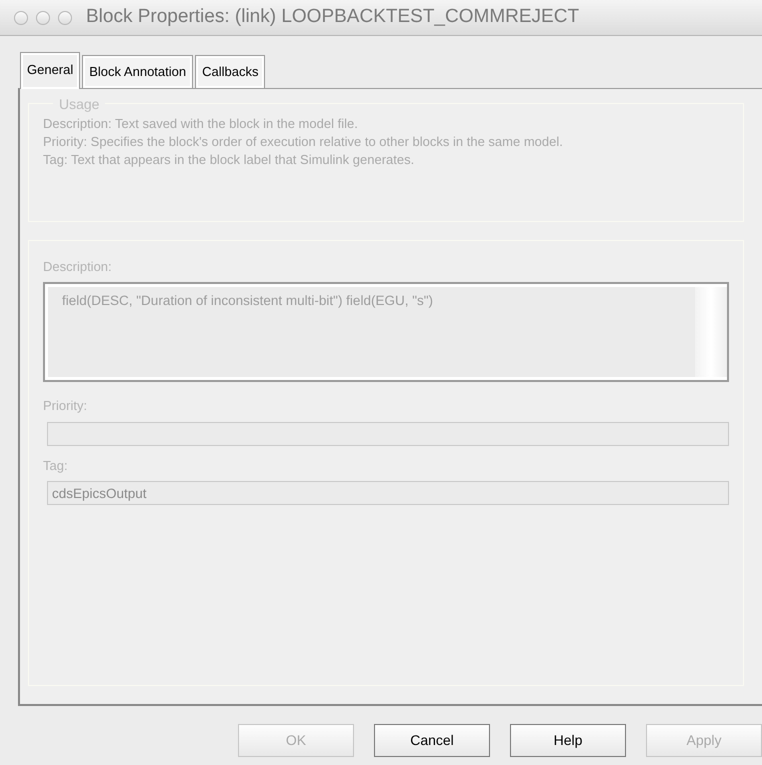 The width and height of the screenshot is (762, 765). What do you see at coordinates (303, 141) in the screenshot?
I see `help-text: Priority: Specifies the block's order of execution relative to other blocks in the same model.` at bounding box center [303, 141].